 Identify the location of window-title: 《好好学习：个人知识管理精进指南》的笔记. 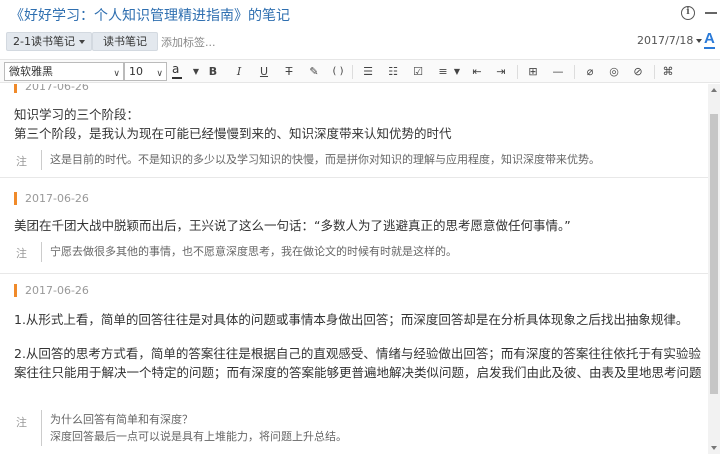
(150, 16).